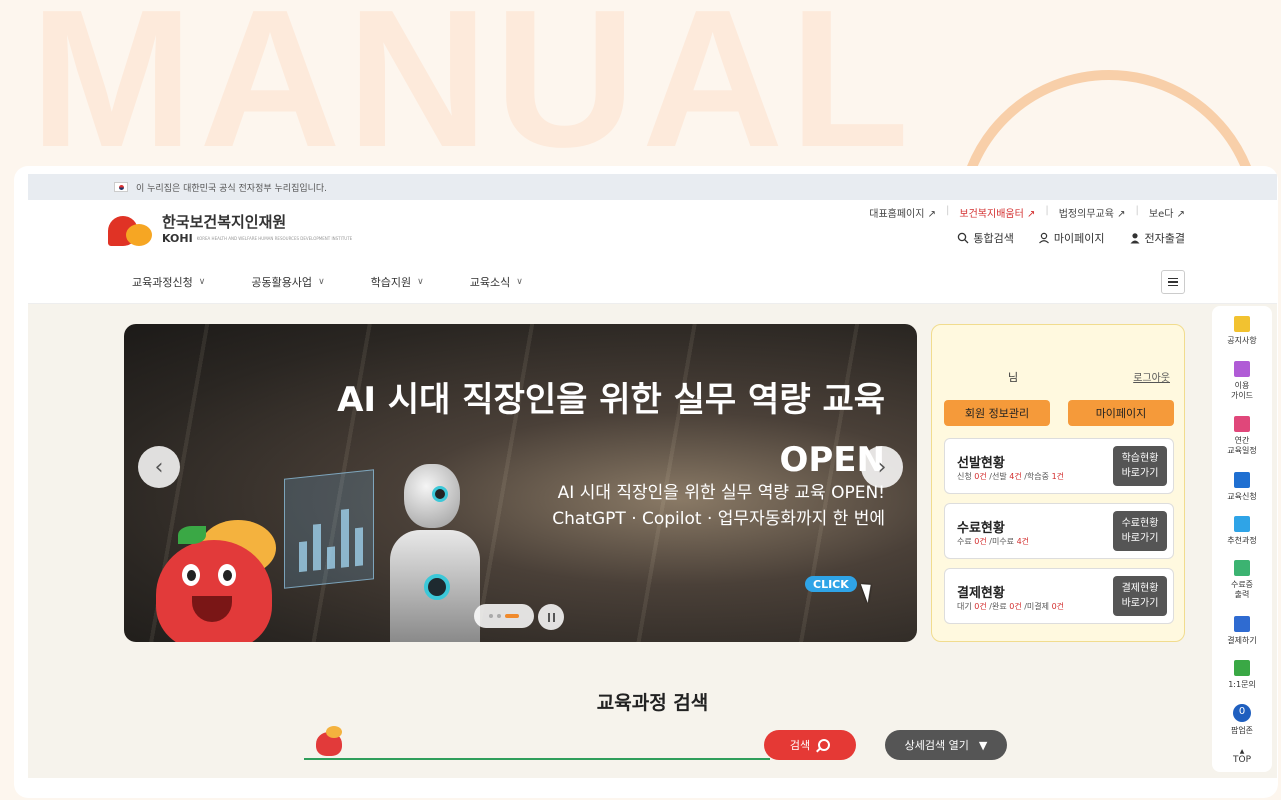  Describe the element at coordinates (1043, 238) in the screenshot. I see `user-icon` at that location.